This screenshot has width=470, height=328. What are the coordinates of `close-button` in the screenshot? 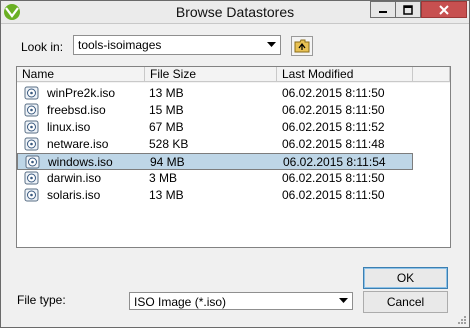 It's located at (444, 9).